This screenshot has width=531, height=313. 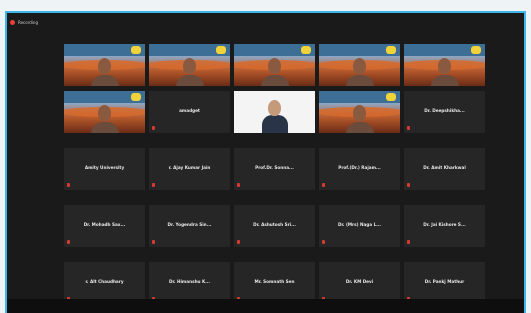 I want to click on participant-tile: Dr. Amit Kharkwal, so click(x=444, y=169).